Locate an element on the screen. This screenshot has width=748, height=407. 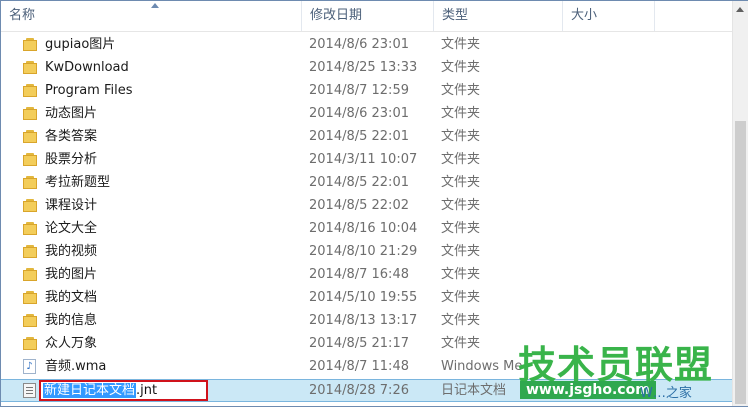
music-file-icon: ♪ is located at coordinates (29, 366).